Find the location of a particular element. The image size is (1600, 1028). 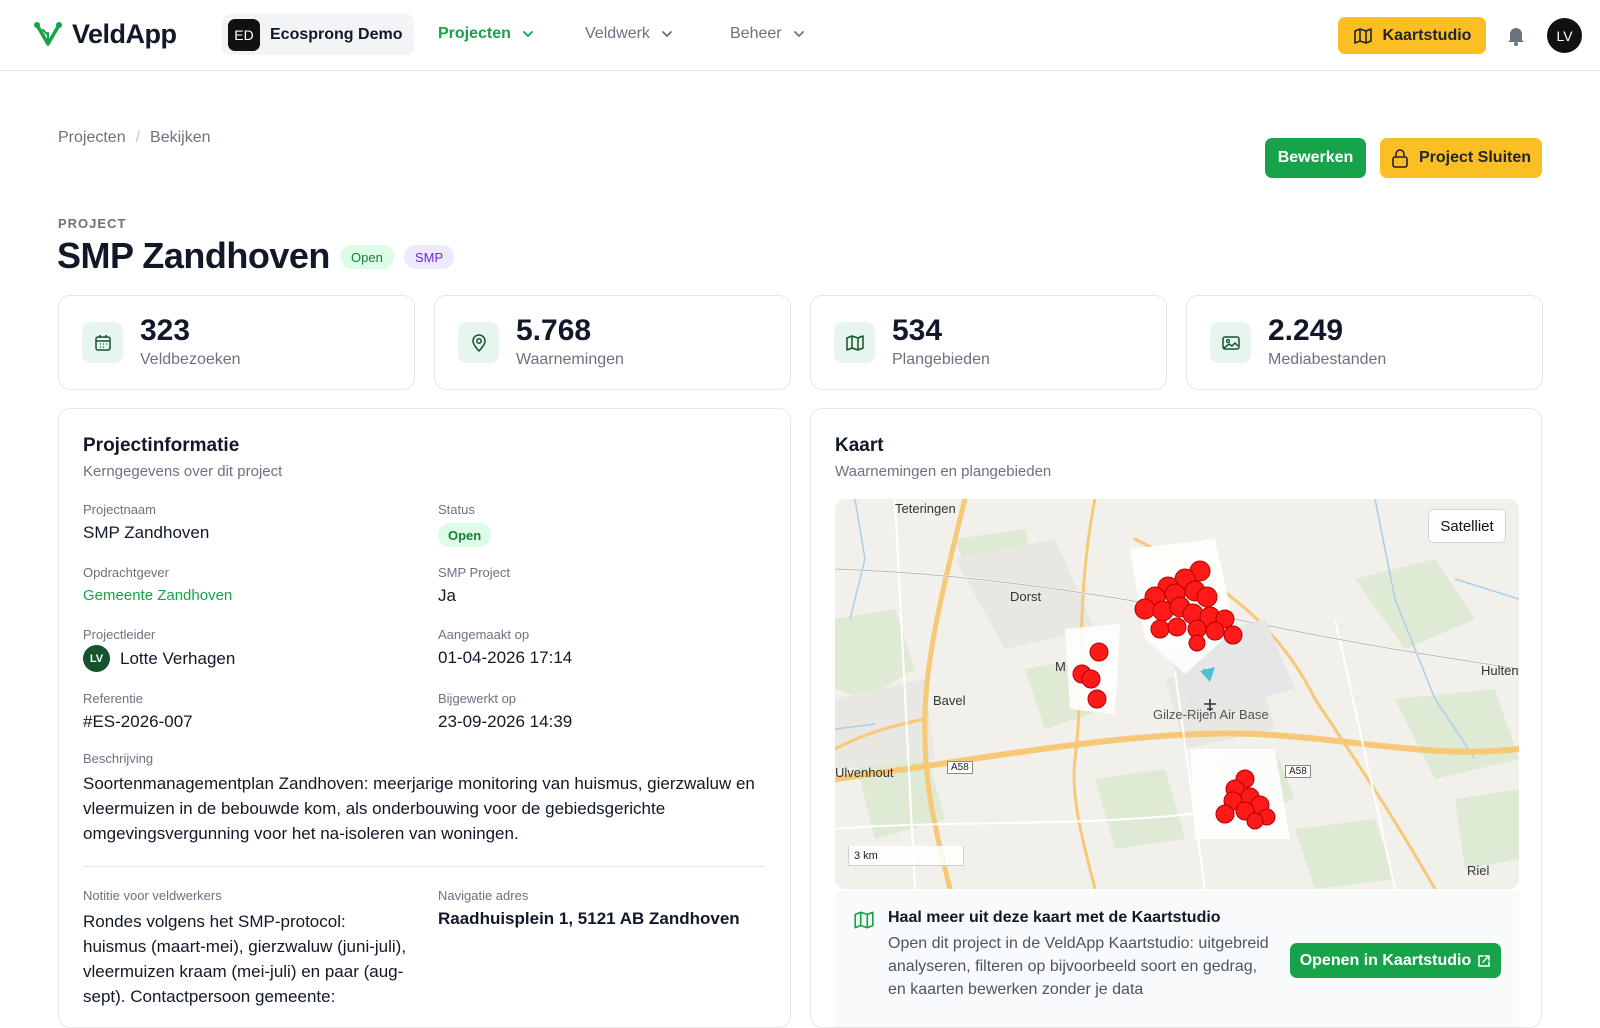

stat-label: Plangebieden is located at coordinates (941, 359).